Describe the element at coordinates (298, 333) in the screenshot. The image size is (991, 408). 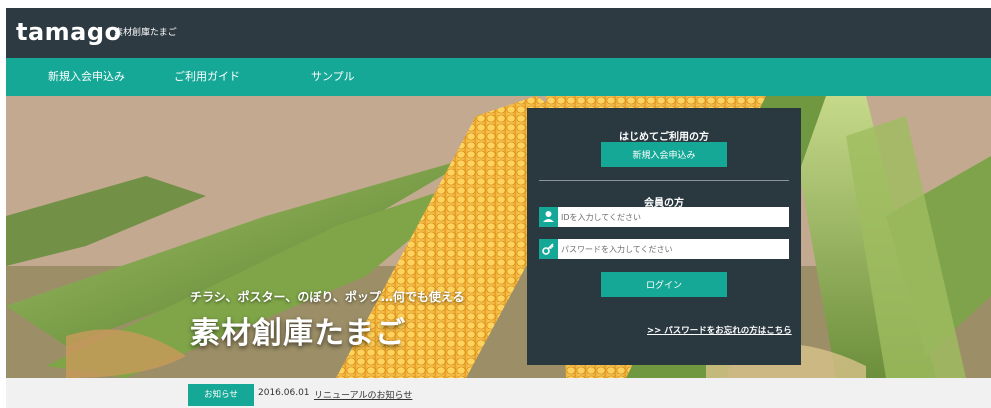
I see `hero-title: 素材創庫たまご` at that location.